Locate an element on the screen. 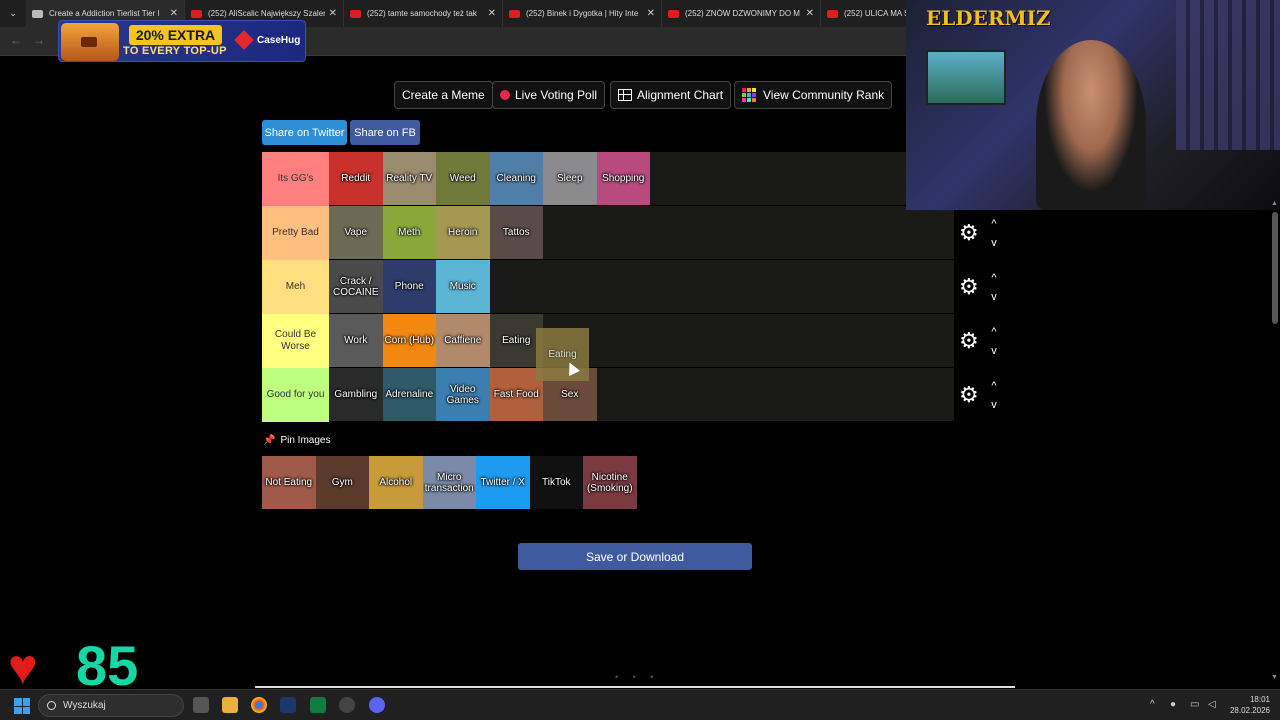 The image size is (1280, 720). network-icon: ▭ is located at coordinates (1194, 704).